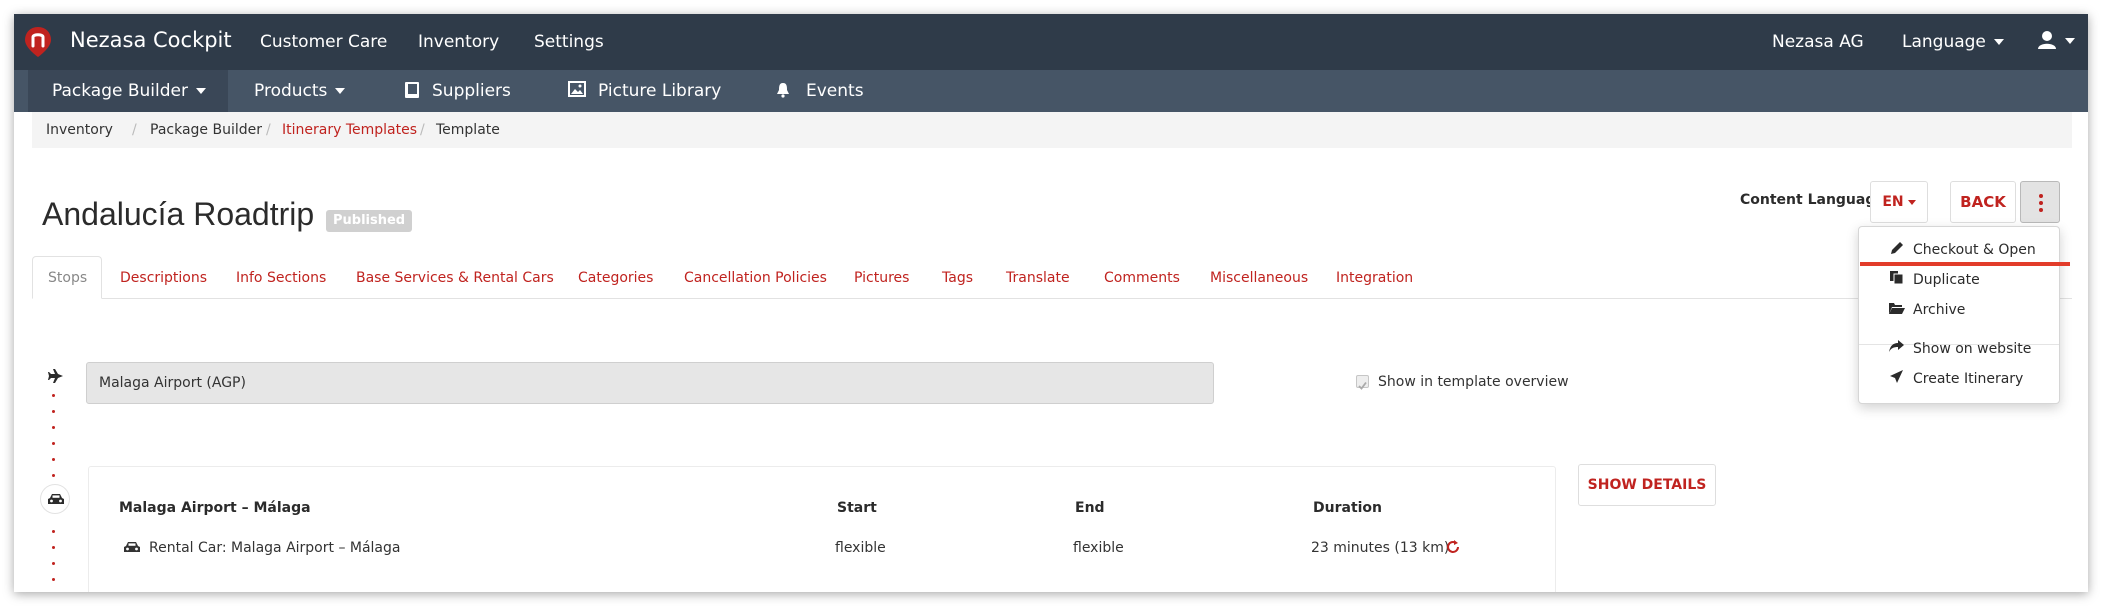 The height and width of the screenshot is (608, 2102). Describe the element at coordinates (178, 214) in the screenshot. I see `page-title: Andalucía Roadtrip` at that location.